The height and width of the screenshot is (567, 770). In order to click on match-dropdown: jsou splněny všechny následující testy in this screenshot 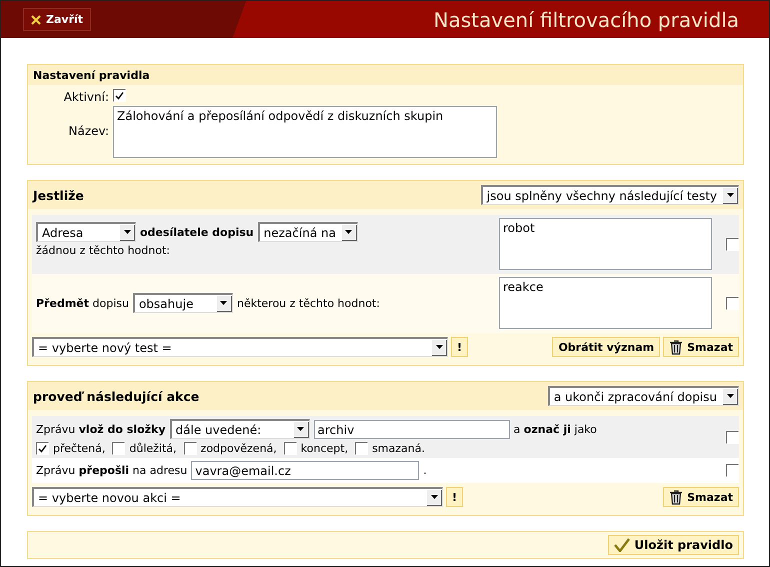, I will do `click(609, 195)`.